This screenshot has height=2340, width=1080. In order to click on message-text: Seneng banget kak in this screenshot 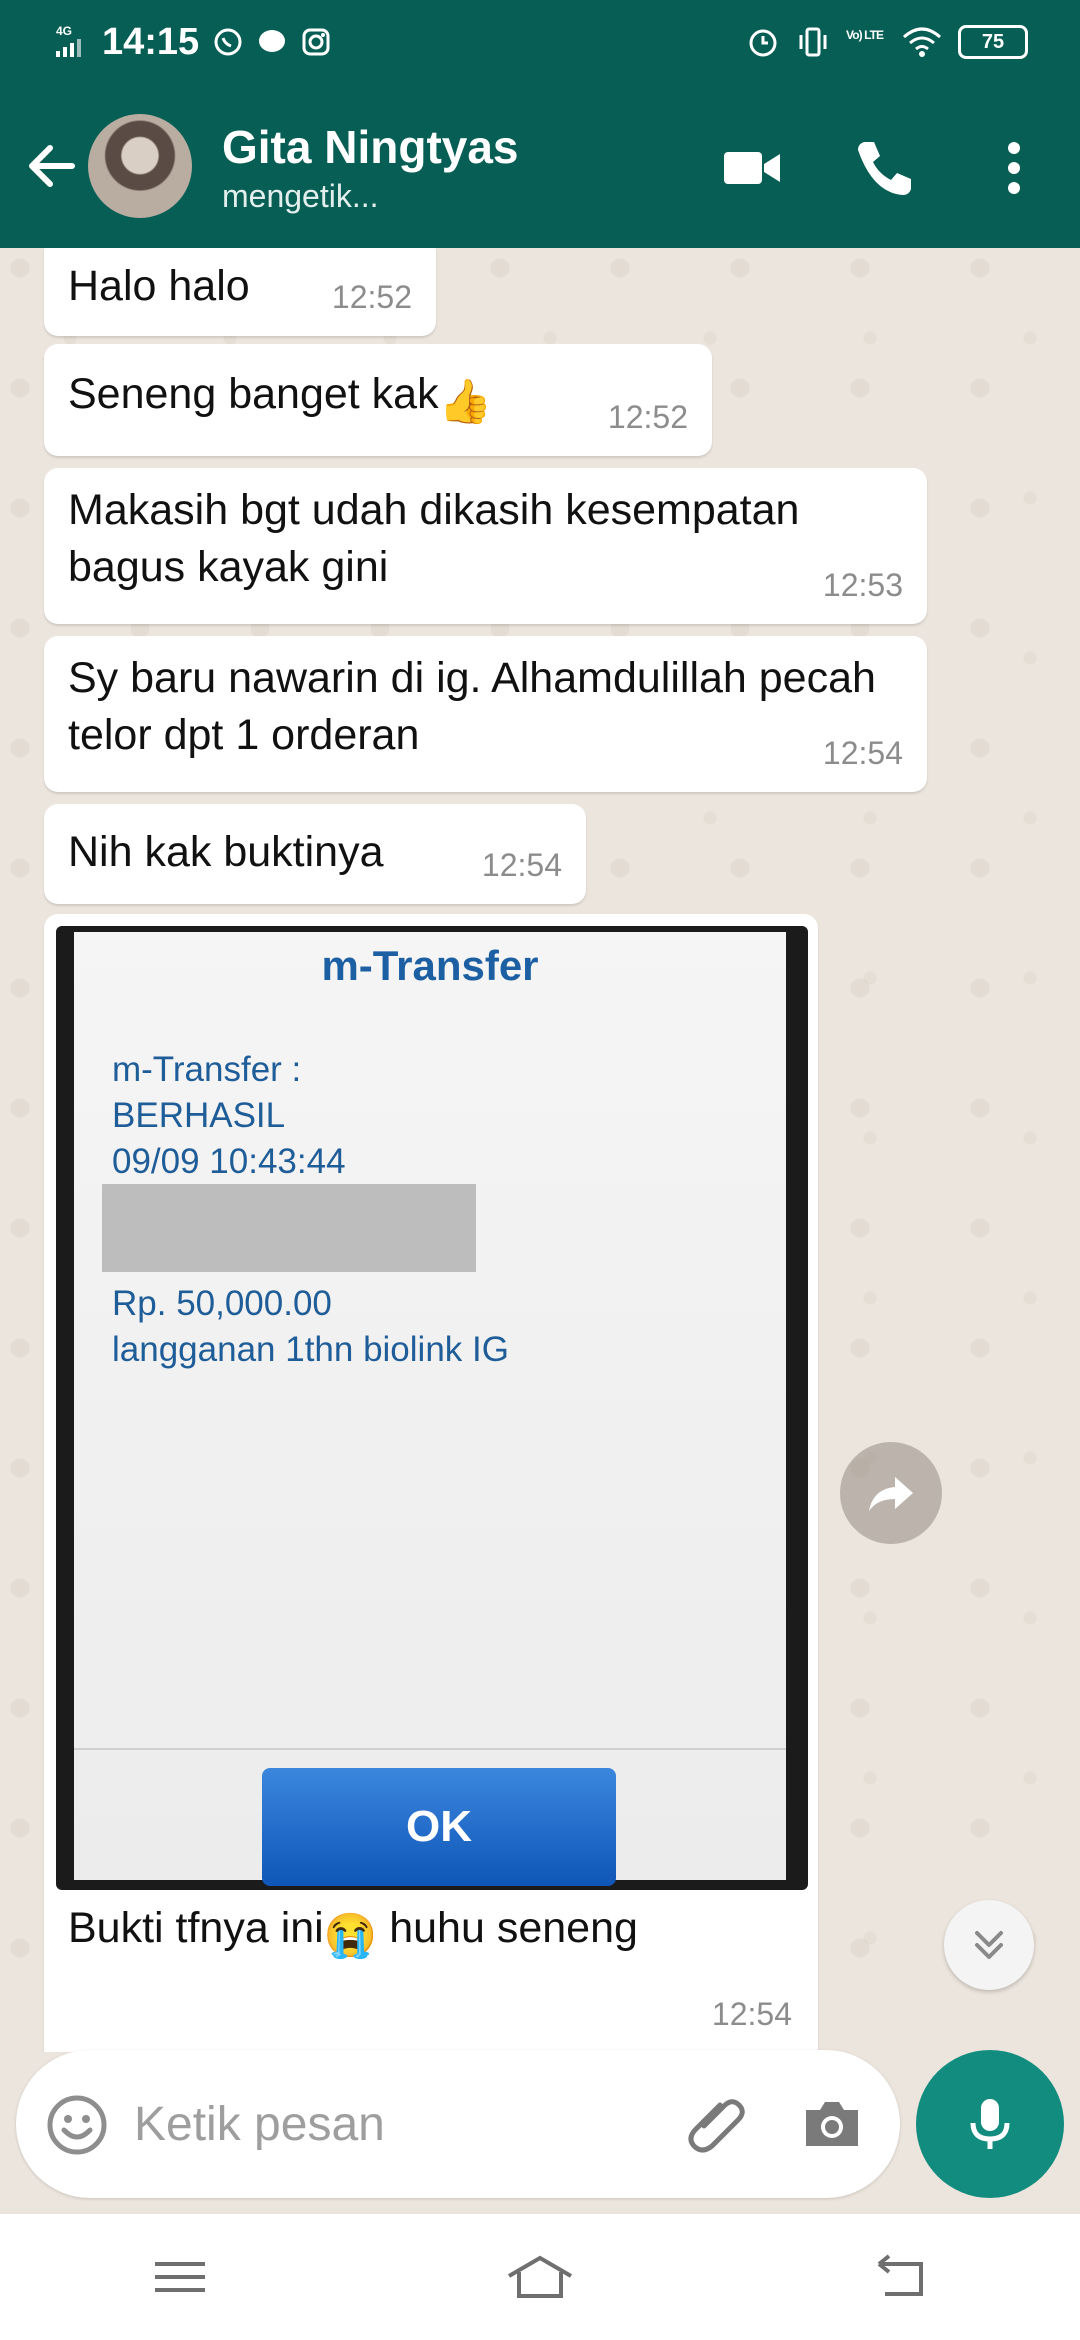, I will do `click(253, 394)`.